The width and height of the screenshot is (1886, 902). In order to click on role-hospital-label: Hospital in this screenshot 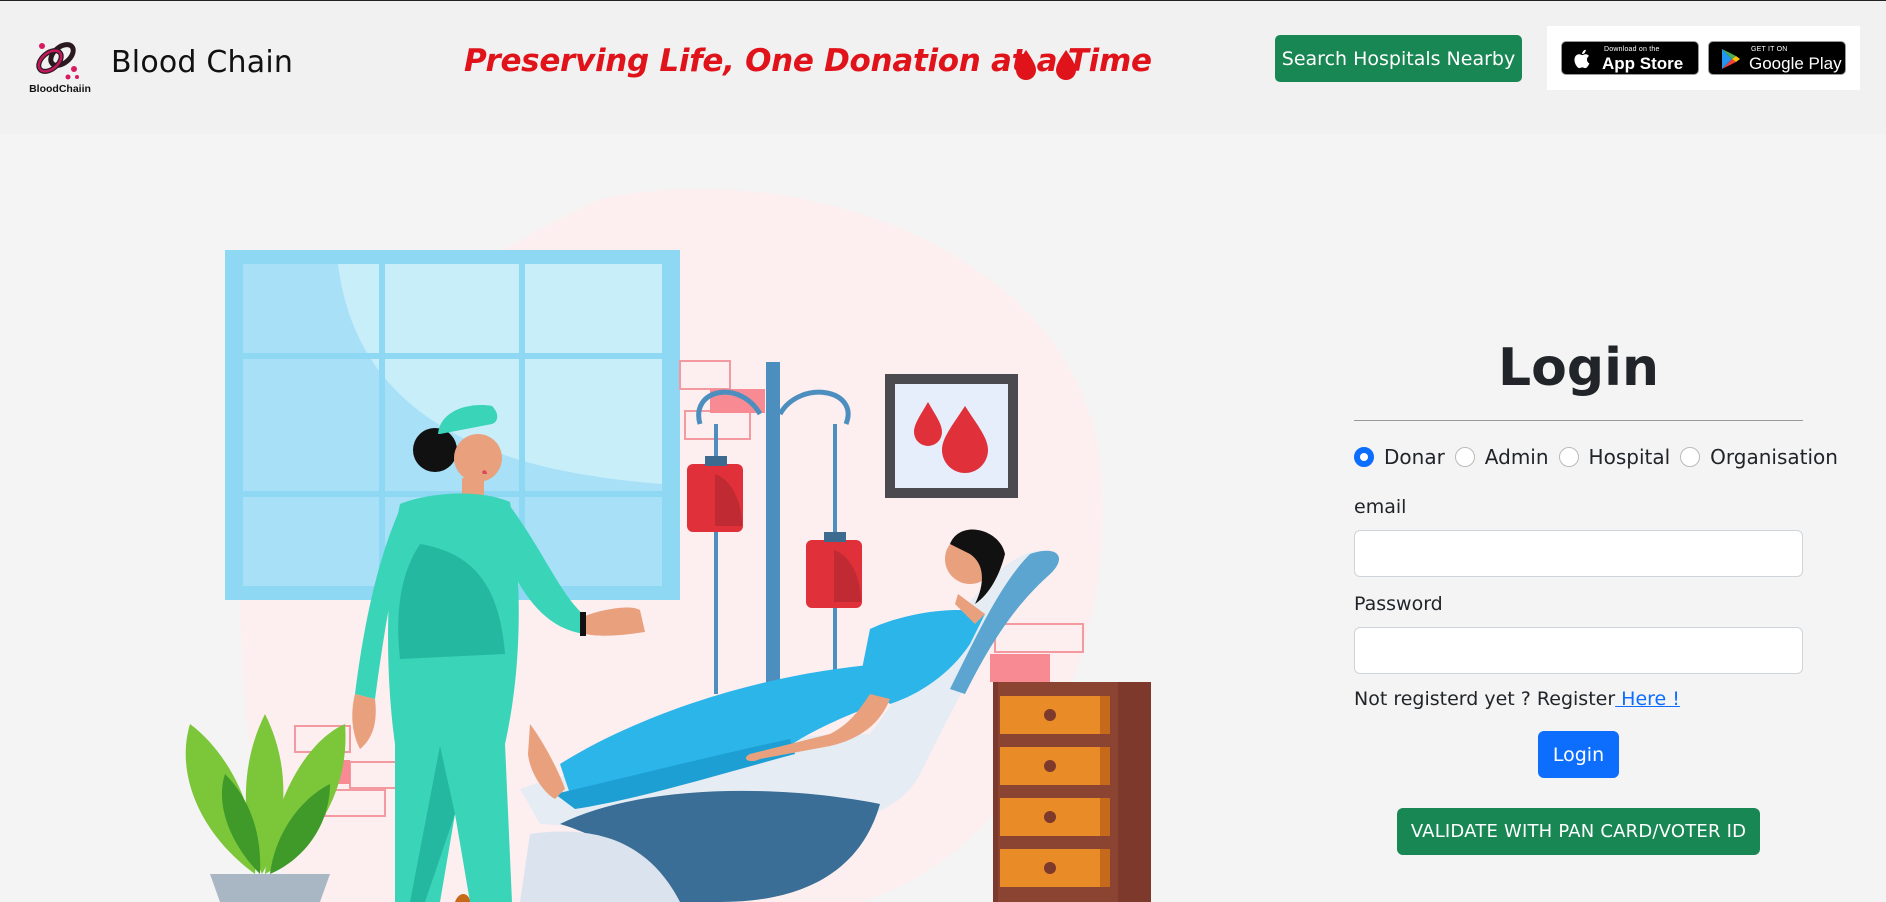, I will do `click(1629, 457)`.